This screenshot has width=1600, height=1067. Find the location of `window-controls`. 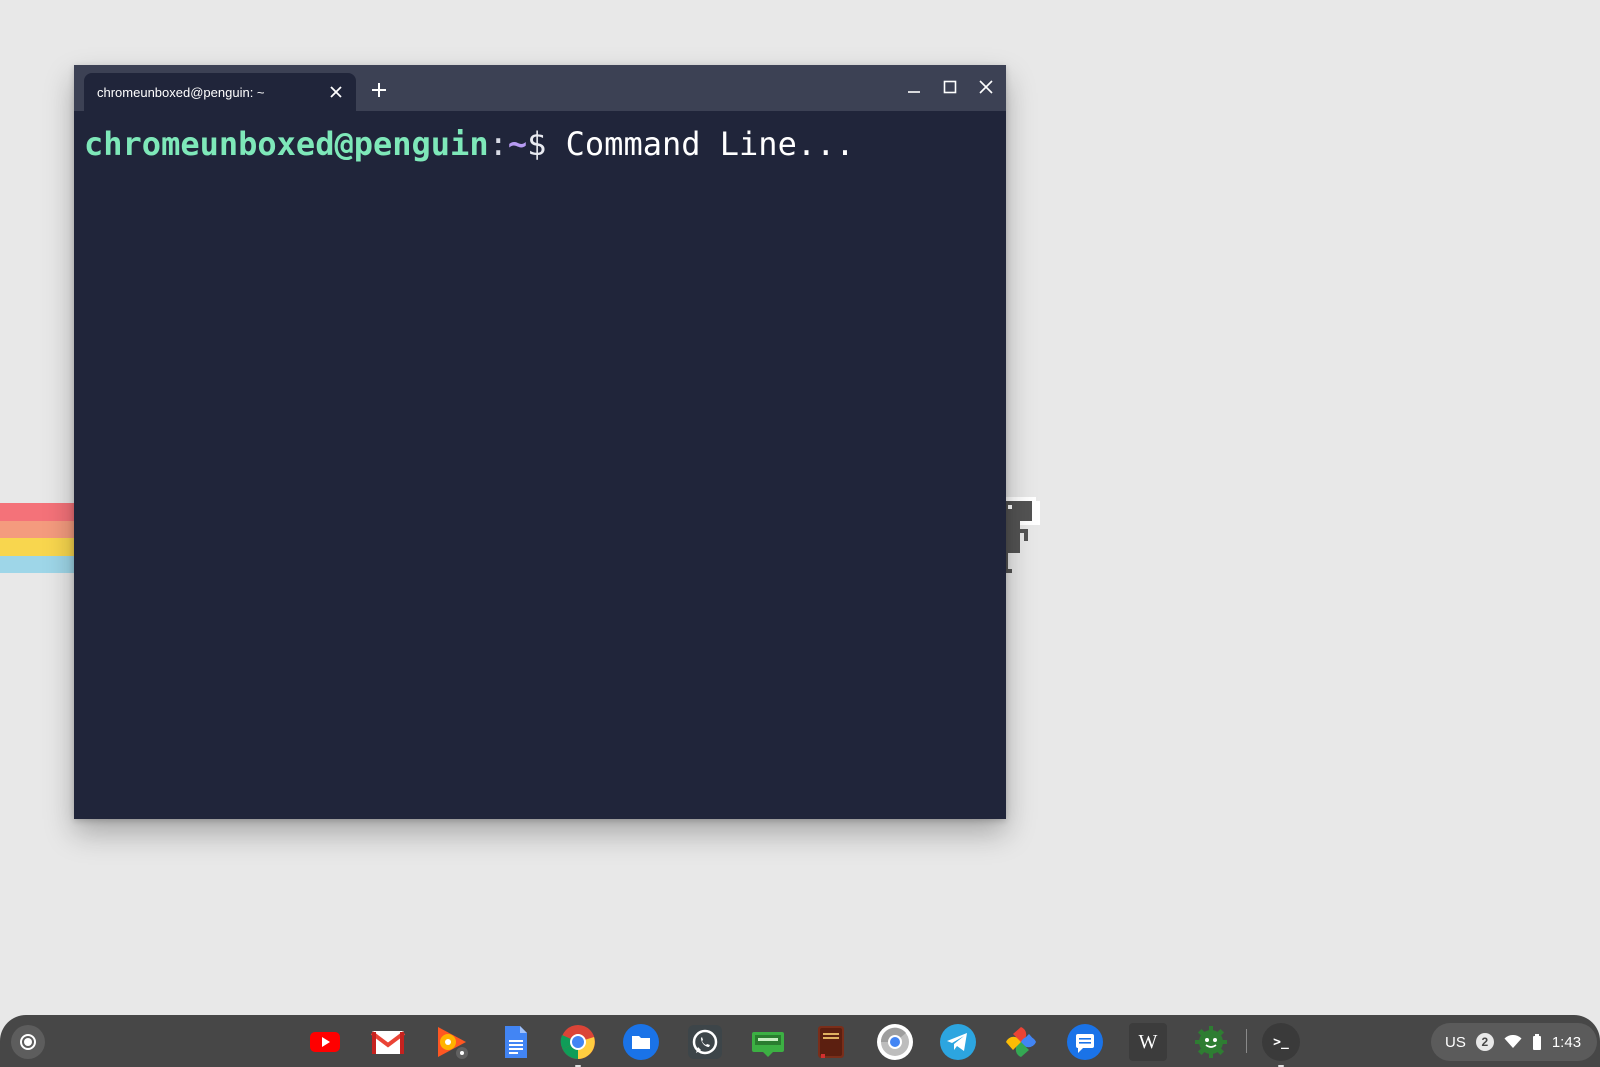

window-controls is located at coordinates (950, 87).